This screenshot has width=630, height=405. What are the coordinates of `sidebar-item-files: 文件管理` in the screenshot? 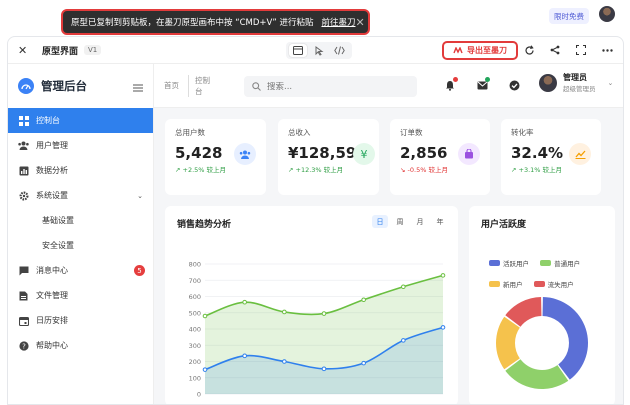 It's located at (80, 295).